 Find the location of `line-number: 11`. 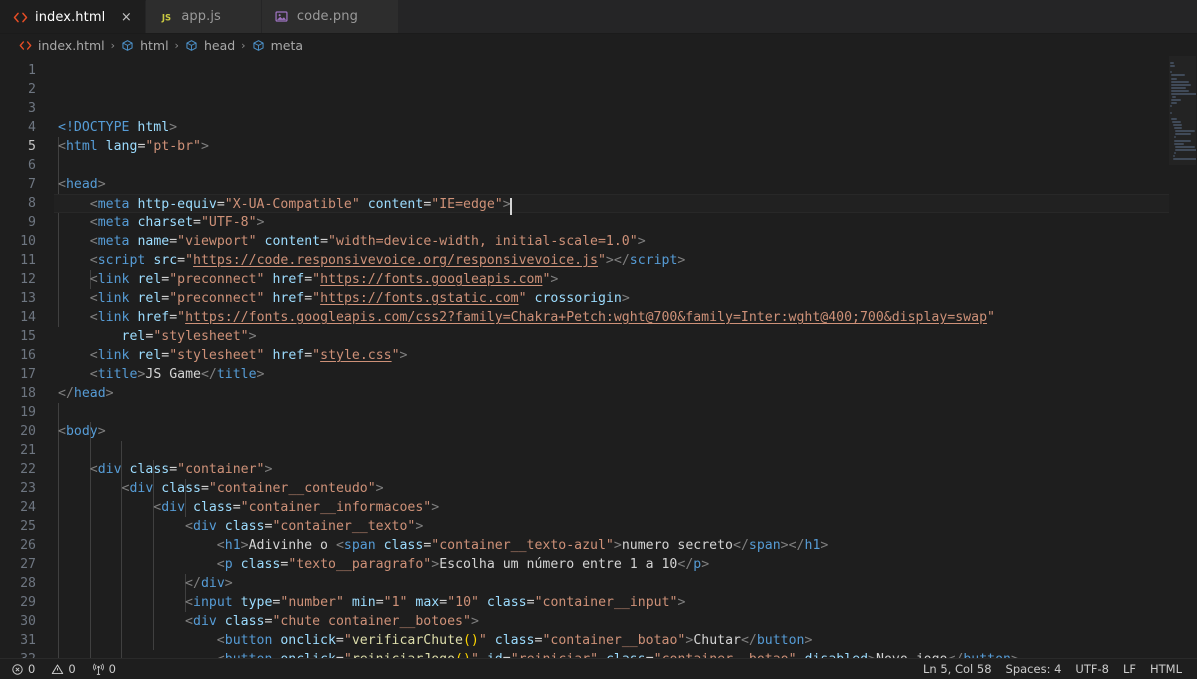

line-number: 11 is located at coordinates (28, 260).